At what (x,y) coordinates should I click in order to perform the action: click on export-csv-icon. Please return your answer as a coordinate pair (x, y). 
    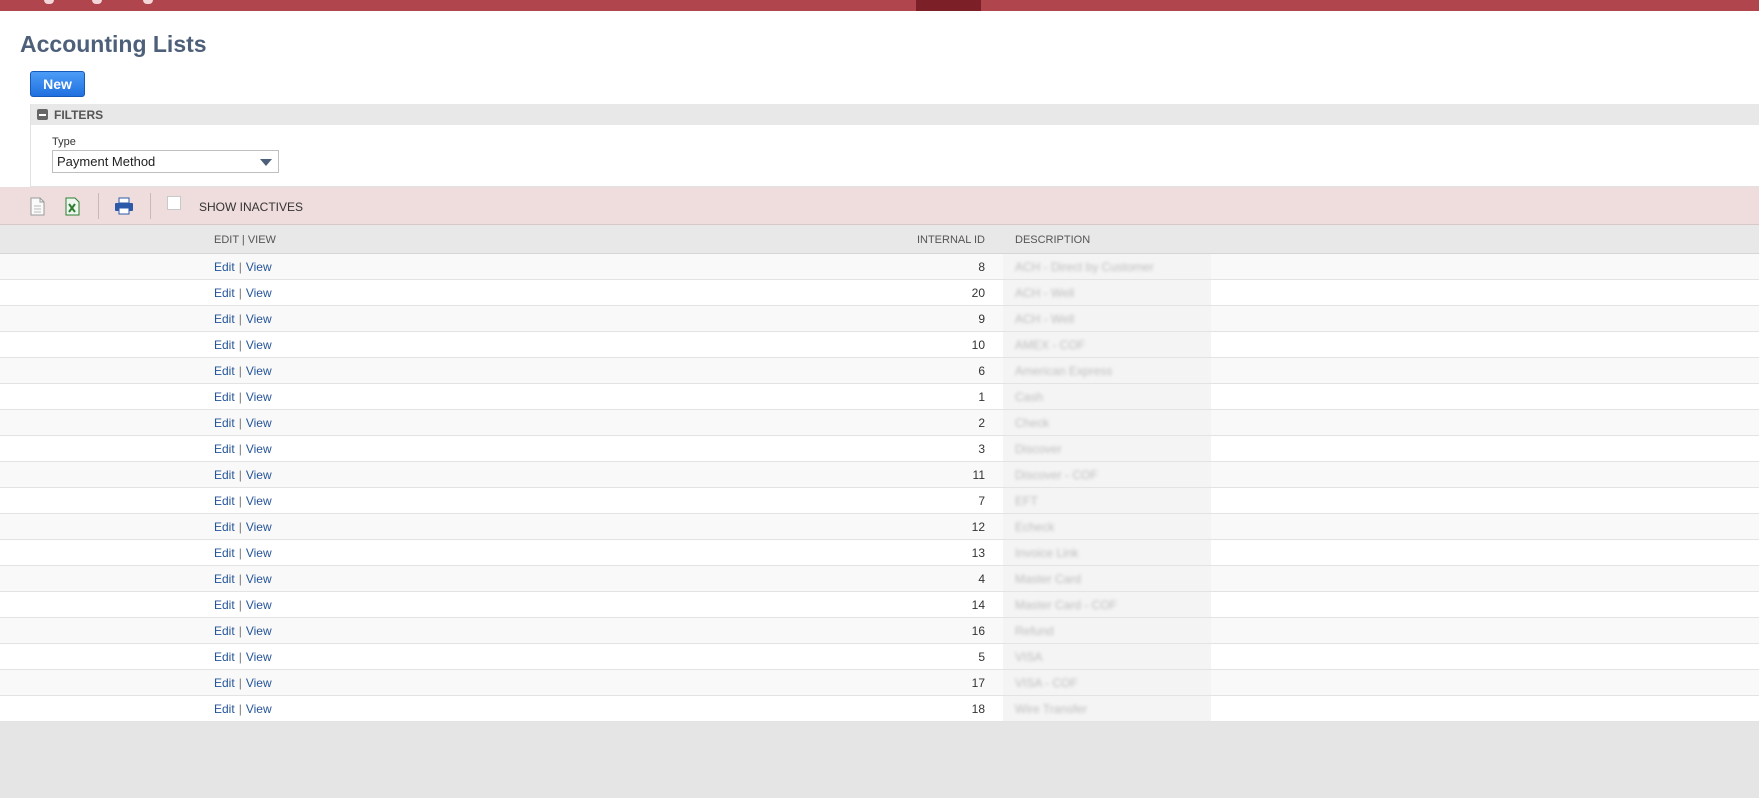
    Looking at the image, I should click on (37, 209).